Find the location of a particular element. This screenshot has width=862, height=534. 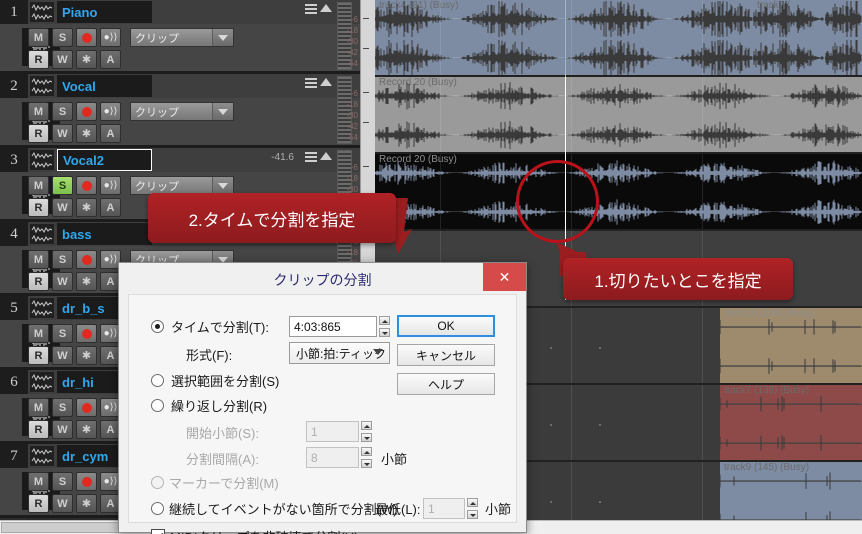

help-button: ヘルプ is located at coordinates (446, 384).